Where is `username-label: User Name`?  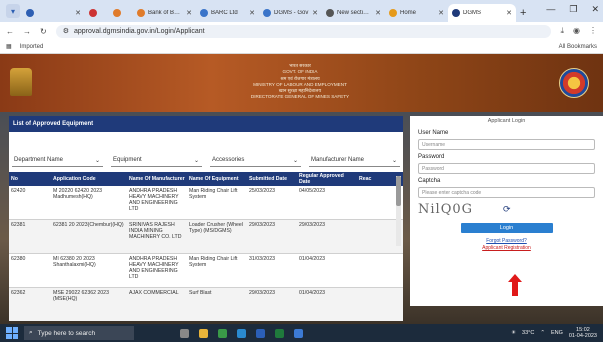 username-label: User Name is located at coordinates (433, 133).